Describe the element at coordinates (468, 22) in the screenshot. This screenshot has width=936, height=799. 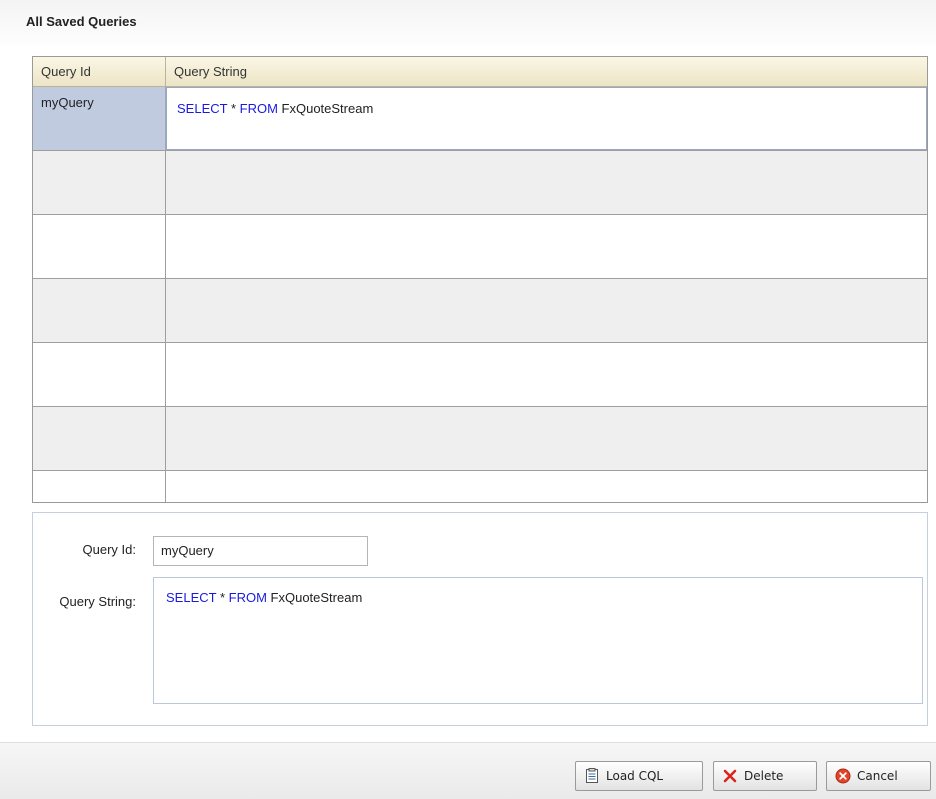
I see `panel-header: All Saved Queries` at that location.